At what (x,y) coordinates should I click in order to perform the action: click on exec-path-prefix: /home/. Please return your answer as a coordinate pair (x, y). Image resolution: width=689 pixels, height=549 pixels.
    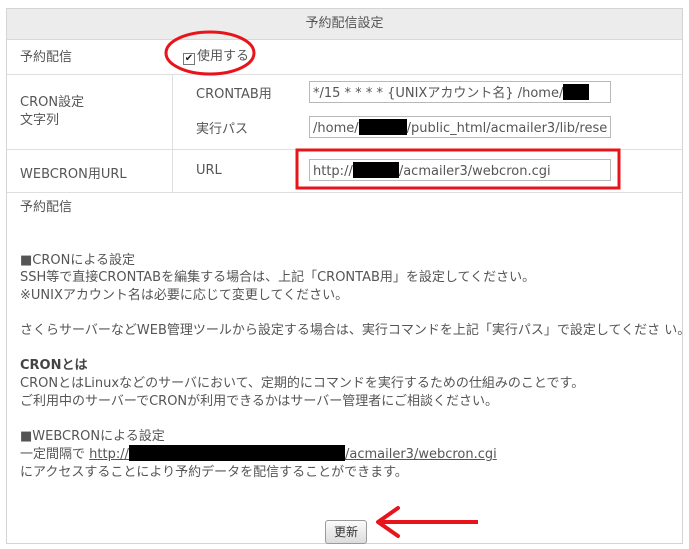
    Looking at the image, I should click on (336, 128).